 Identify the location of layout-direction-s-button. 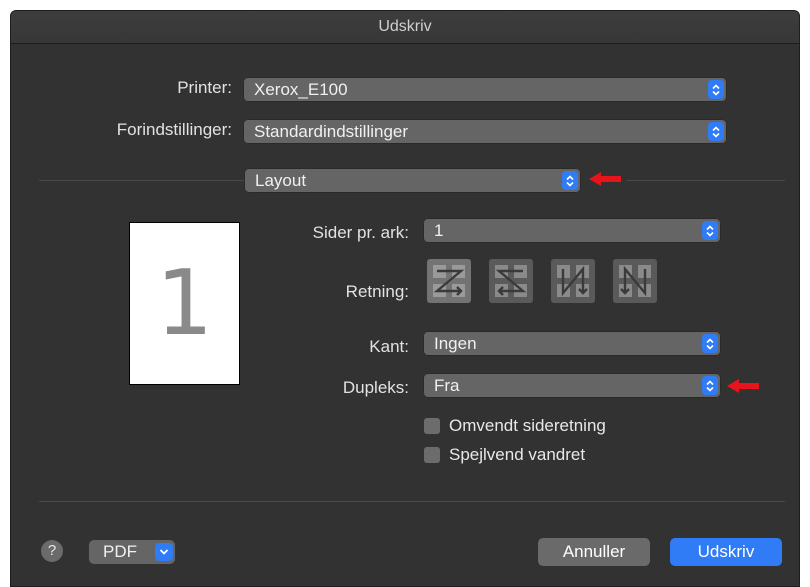
(511, 281).